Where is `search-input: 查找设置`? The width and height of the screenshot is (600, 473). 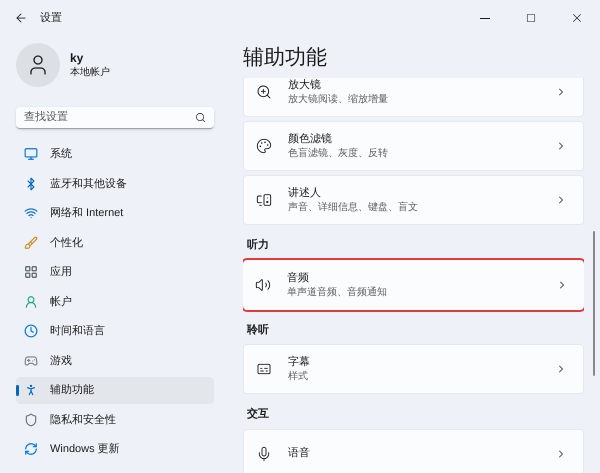
search-input: 查找设置 is located at coordinates (109, 117).